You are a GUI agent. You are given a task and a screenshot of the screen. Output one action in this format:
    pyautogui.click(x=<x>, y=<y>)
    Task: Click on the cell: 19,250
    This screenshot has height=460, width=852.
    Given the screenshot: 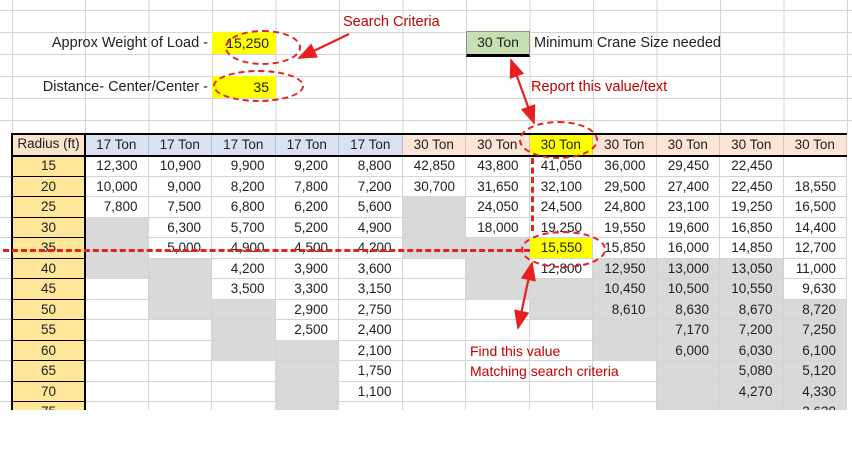 What is the action you would take?
    pyautogui.click(x=752, y=207)
    